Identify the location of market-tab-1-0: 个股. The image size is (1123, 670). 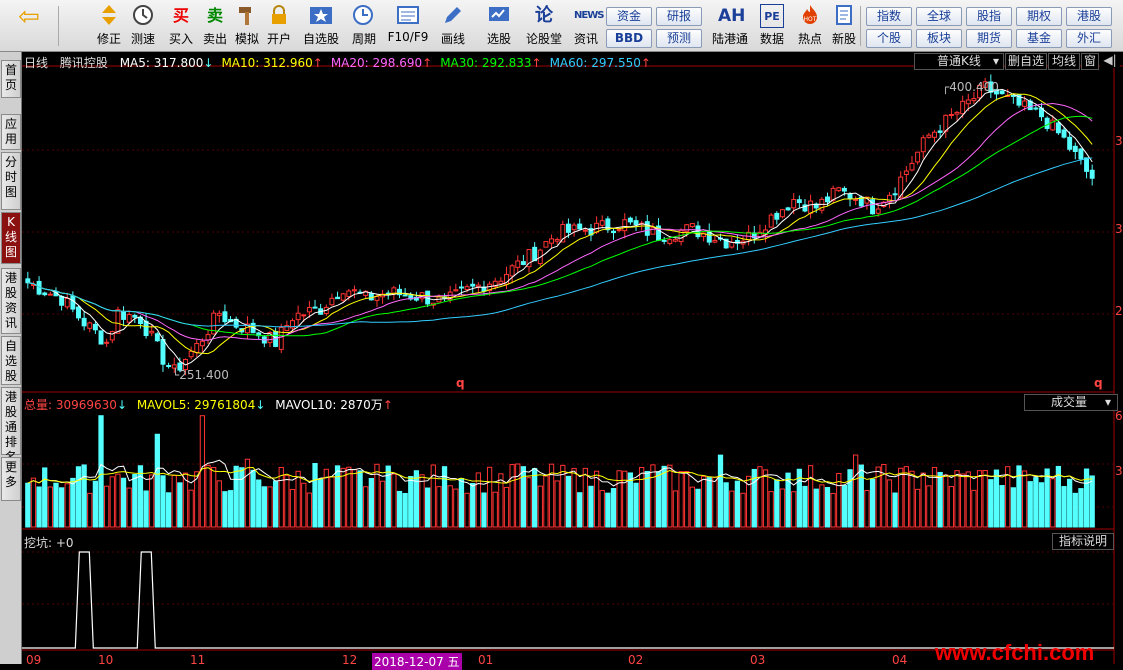
(889, 38).